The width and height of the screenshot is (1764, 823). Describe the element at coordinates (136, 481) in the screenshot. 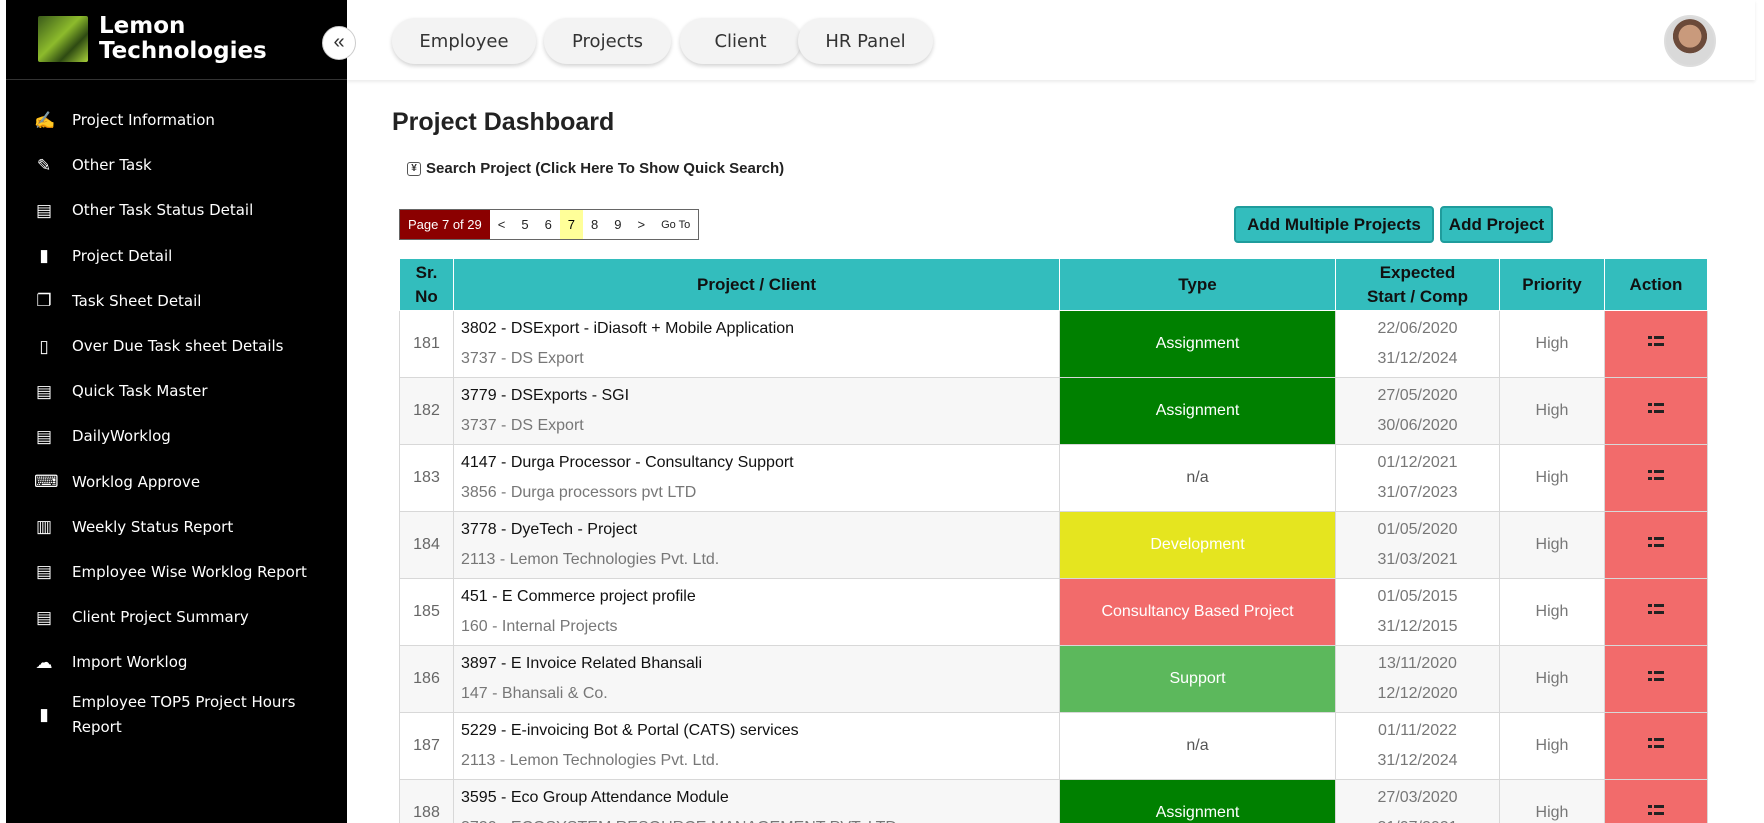

I see `sidebar-item-label: Worklog Approve` at that location.